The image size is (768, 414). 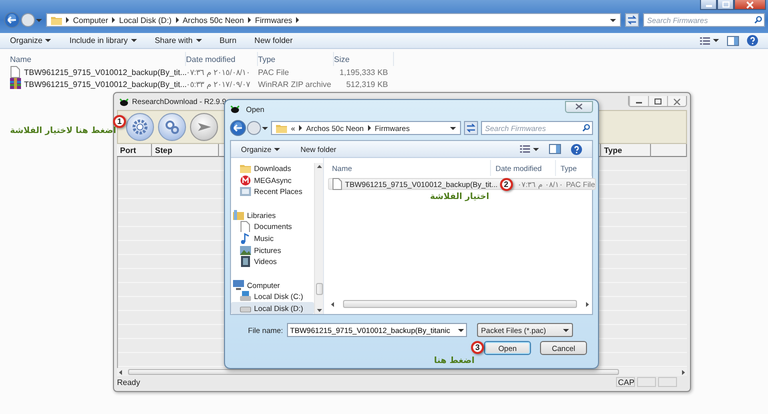 What do you see at coordinates (103, 40) in the screenshot?
I see `toolbar-button: Include in library` at bounding box center [103, 40].